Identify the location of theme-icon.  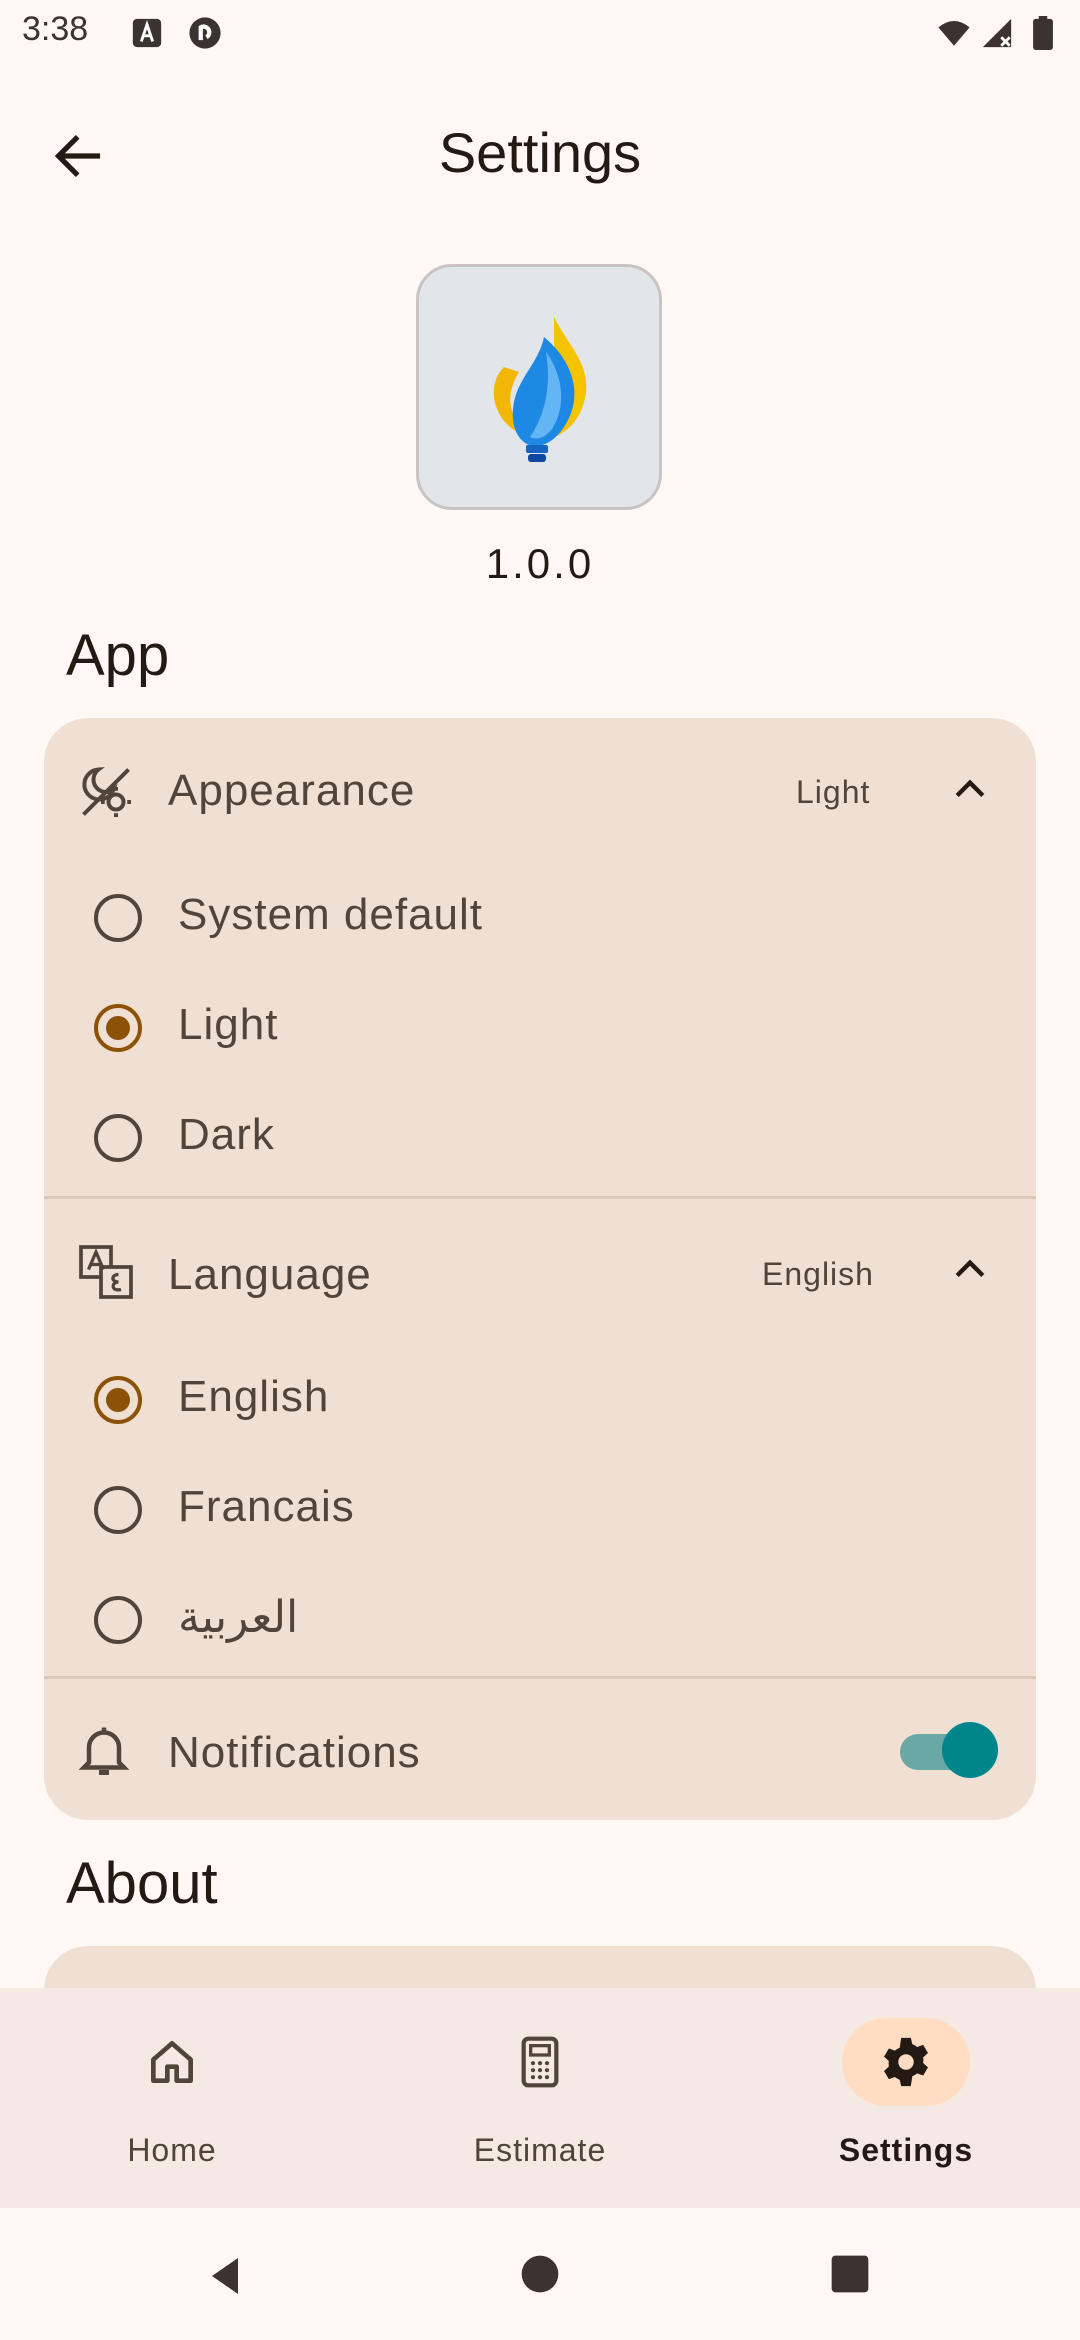
(106, 792).